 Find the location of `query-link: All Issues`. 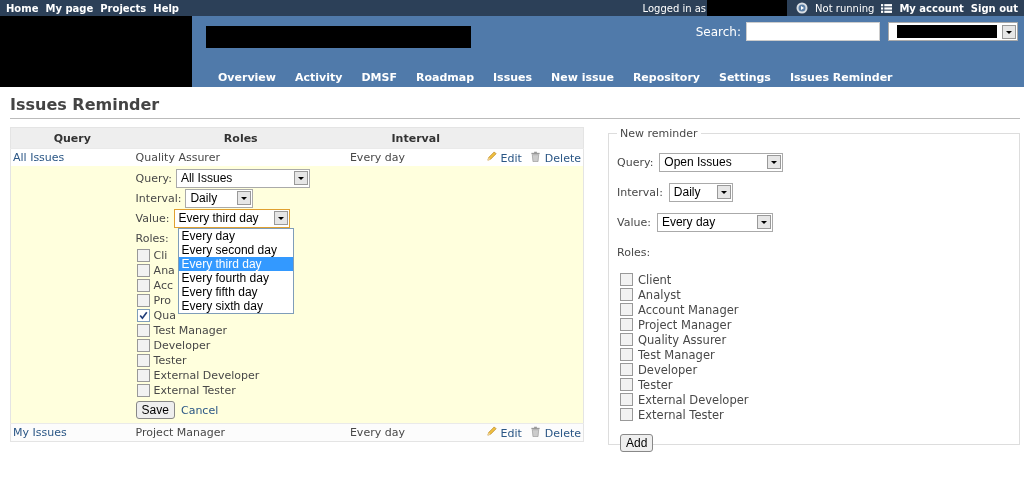

query-link: All Issues is located at coordinates (39, 157).